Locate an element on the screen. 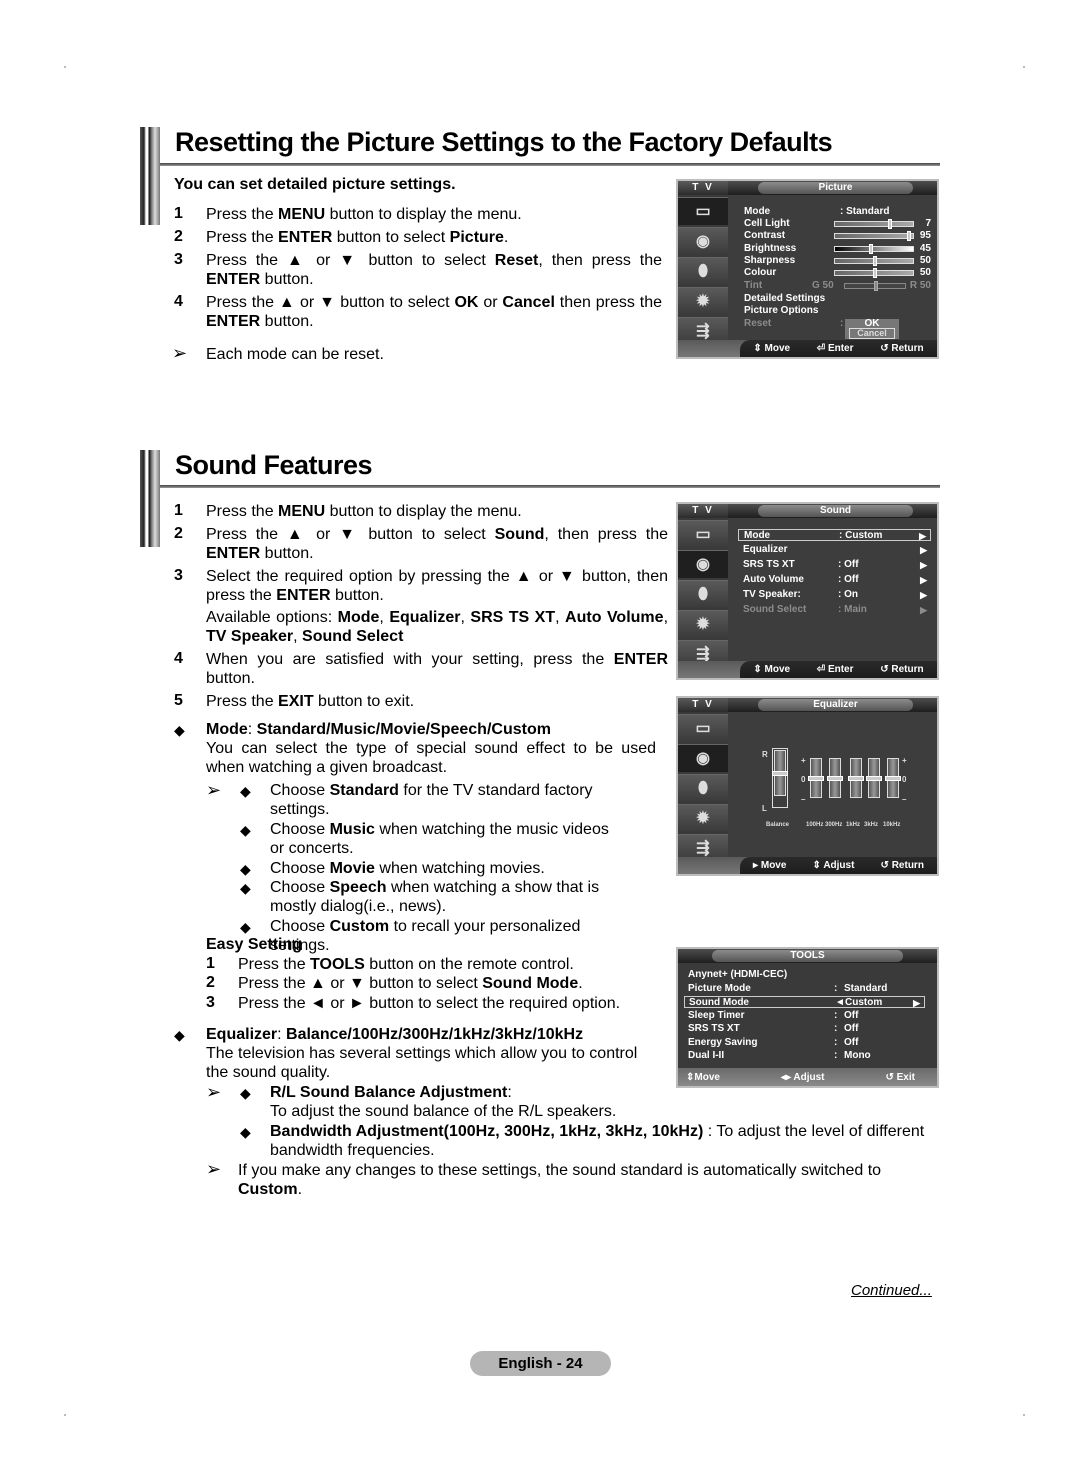 The height and width of the screenshot is (1479, 1080). osd-row-slider: Sharpness 50 is located at coordinates (837, 261).